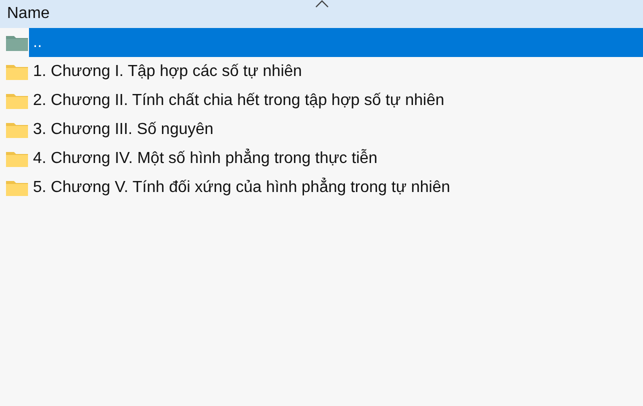 The width and height of the screenshot is (643, 406). Describe the element at coordinates (321, 129) in the screenshot. I see `folder-row: 3. Chương III. Số nguyên` at that location.